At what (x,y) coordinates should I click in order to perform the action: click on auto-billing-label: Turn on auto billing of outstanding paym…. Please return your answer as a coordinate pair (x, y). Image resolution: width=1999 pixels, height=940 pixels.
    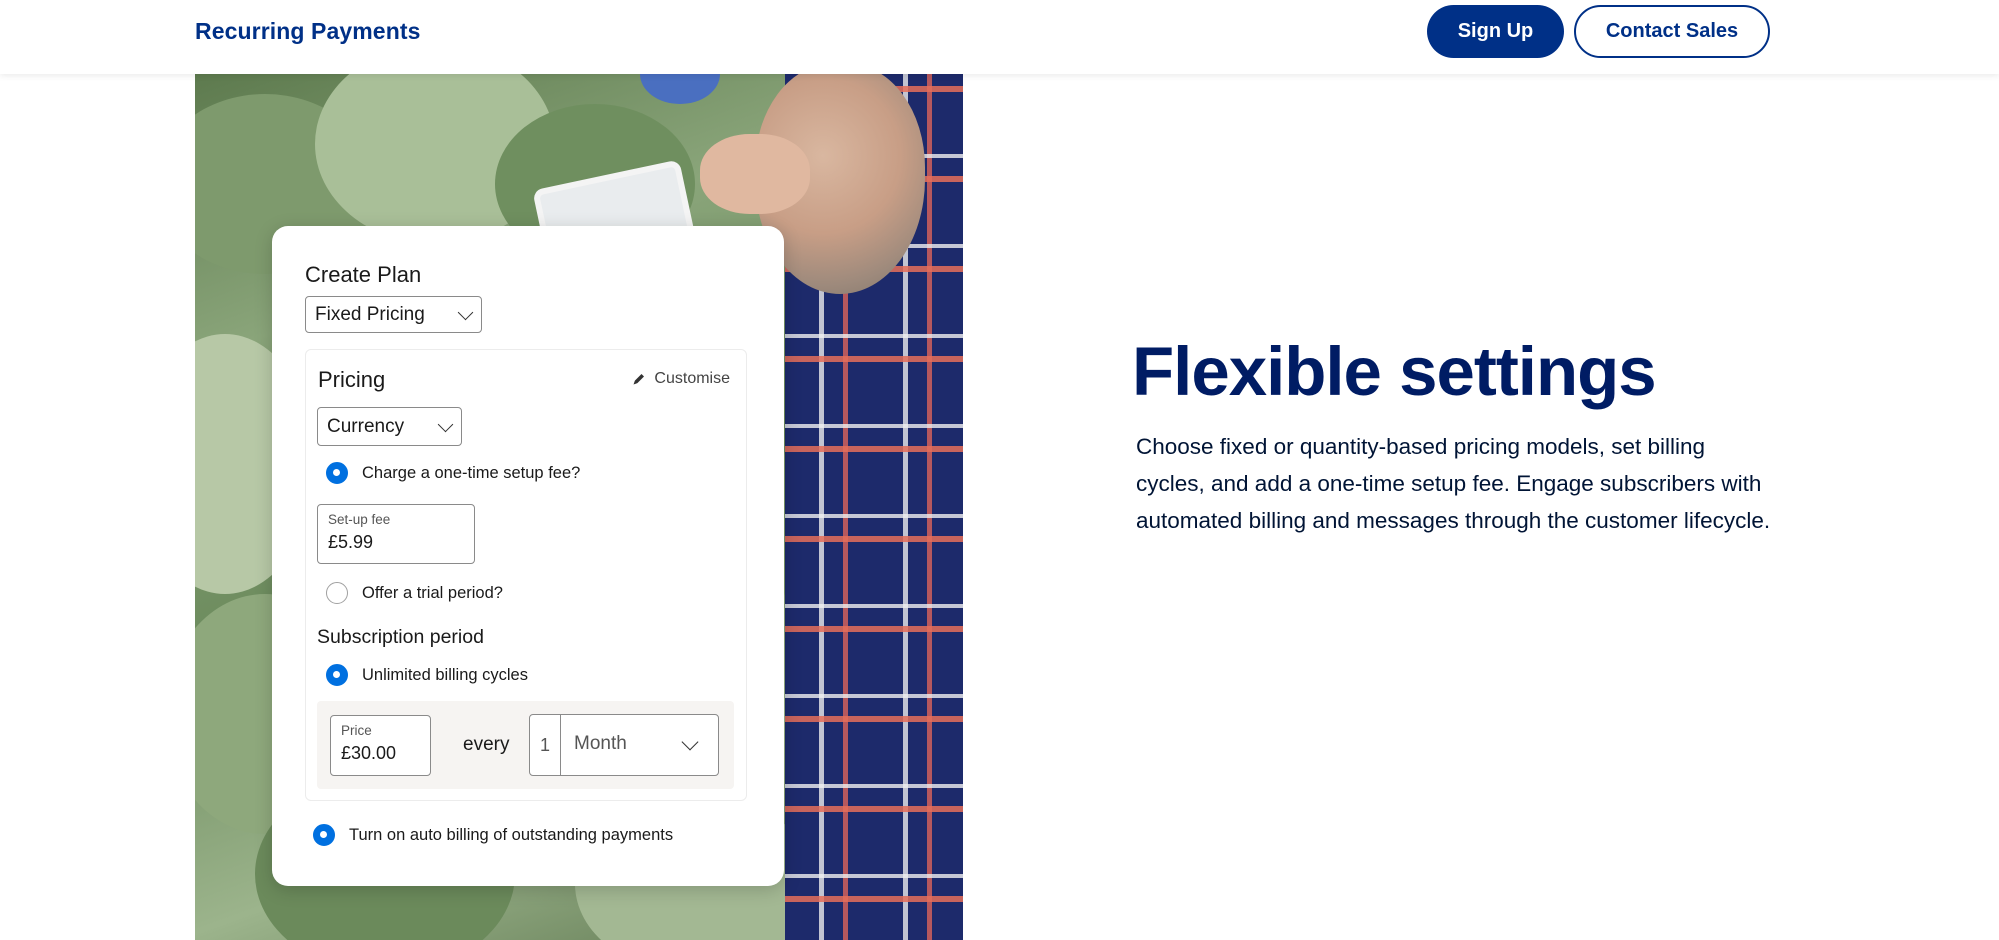
    Looking at the image, I should click on (511, 834).